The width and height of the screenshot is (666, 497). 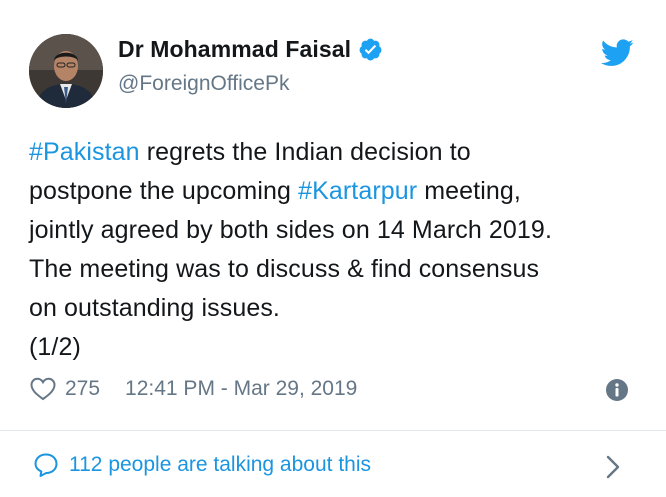 I want to click on author-handle: @ForeignOfficePk, so click(x=204, y=84).